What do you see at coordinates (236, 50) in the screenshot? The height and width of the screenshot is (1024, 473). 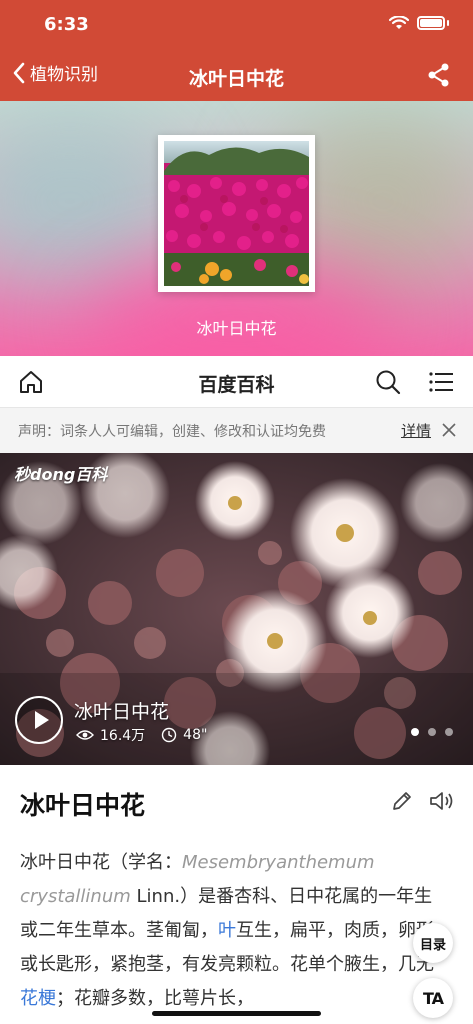 I see `top-bar: 6:33 植物识别 冰叶日中花` at bounding box center [236, 50].